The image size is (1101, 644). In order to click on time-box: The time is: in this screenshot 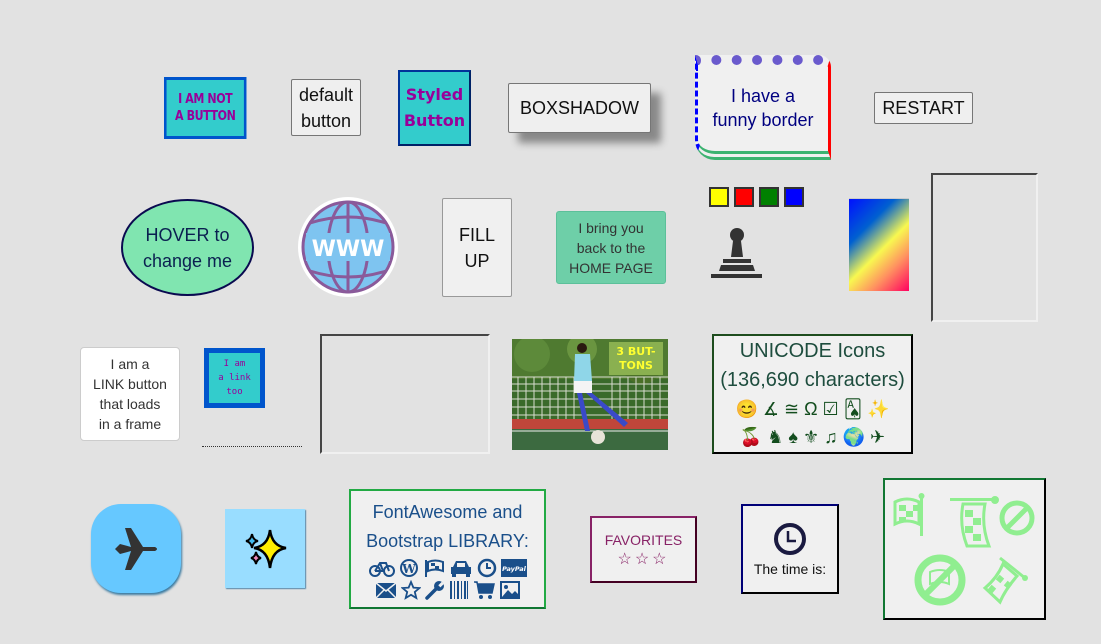, I will do `click(790, 549)`.